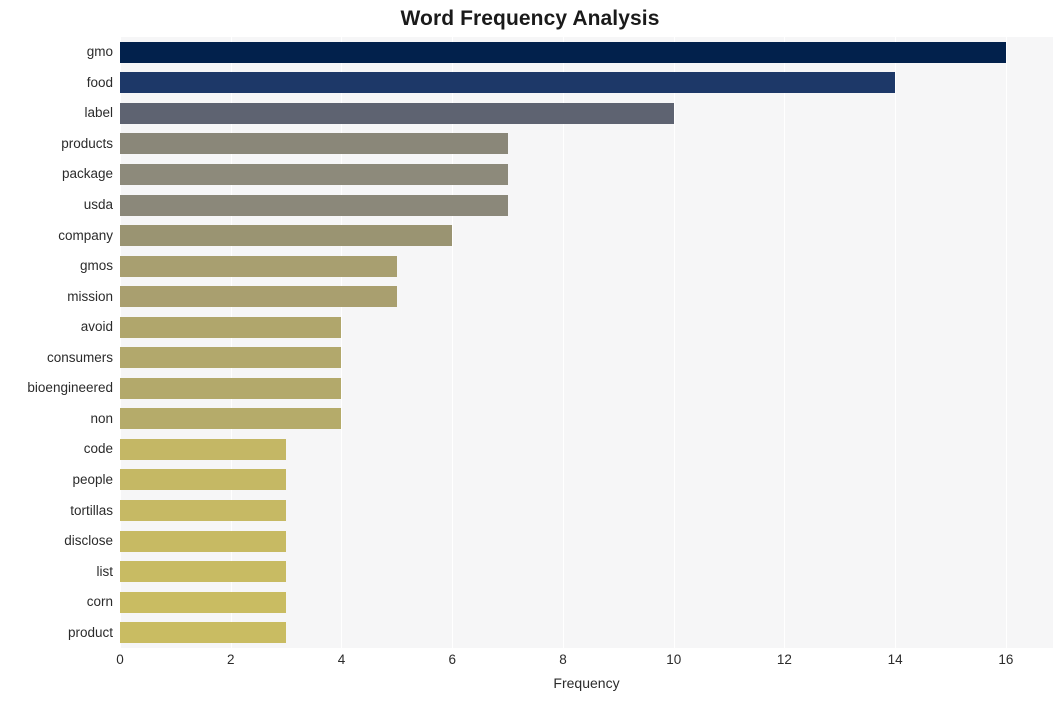  Describe the element at coordinates (79, 357) in the screenshot. I see `y-tick-label-consumers: consumers` at that location.